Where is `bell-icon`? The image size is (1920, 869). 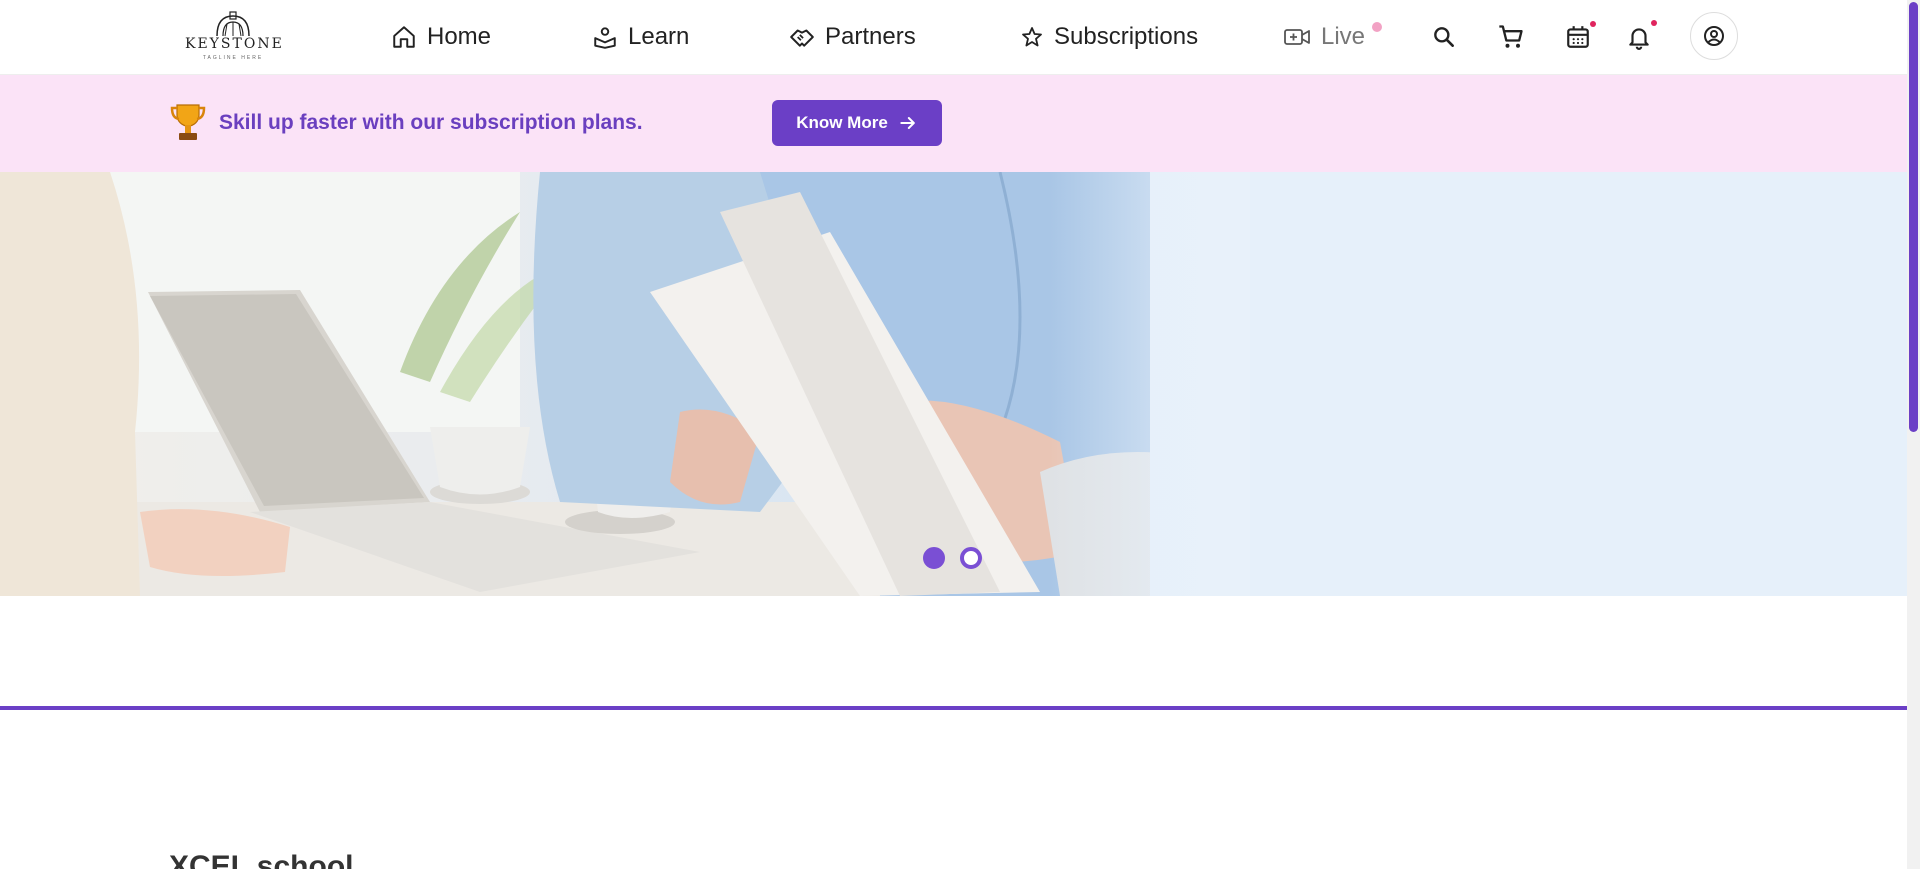
bell-icon is located at coordinates (1639, 39).